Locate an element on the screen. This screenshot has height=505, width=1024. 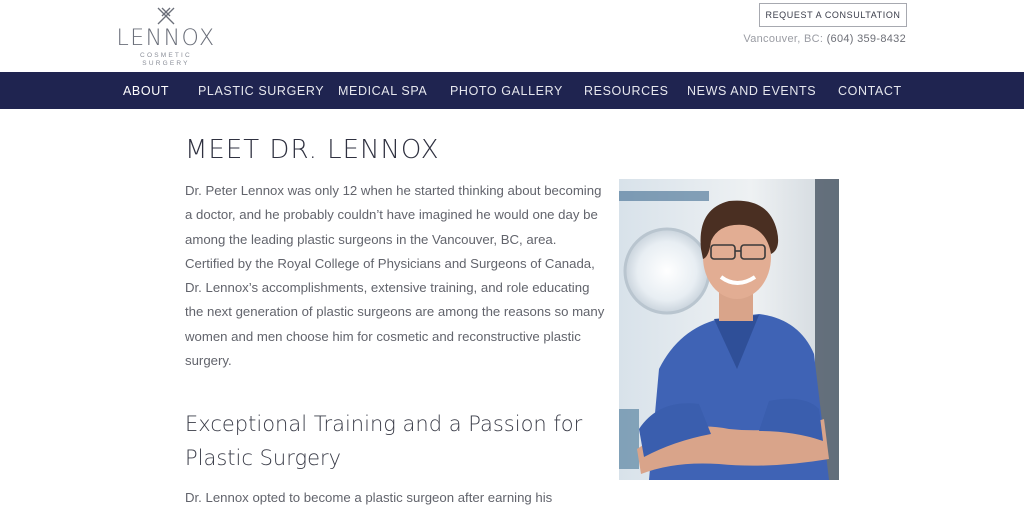
doctor-portrait-image is located at coordinates (729, 329).